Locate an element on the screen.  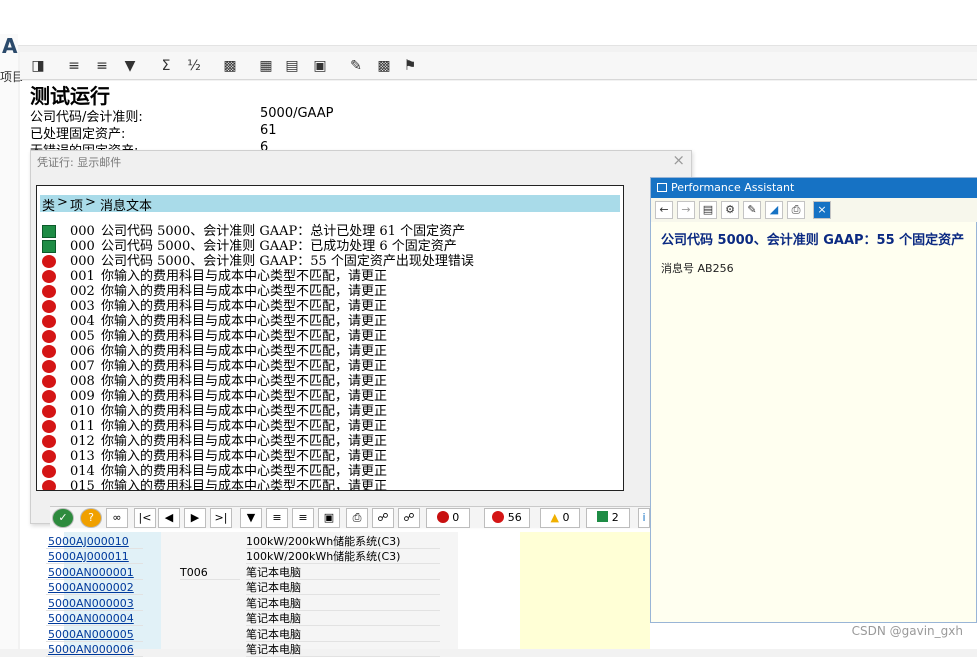
error-filter-button: 56 is located at coordinates (507, 518).